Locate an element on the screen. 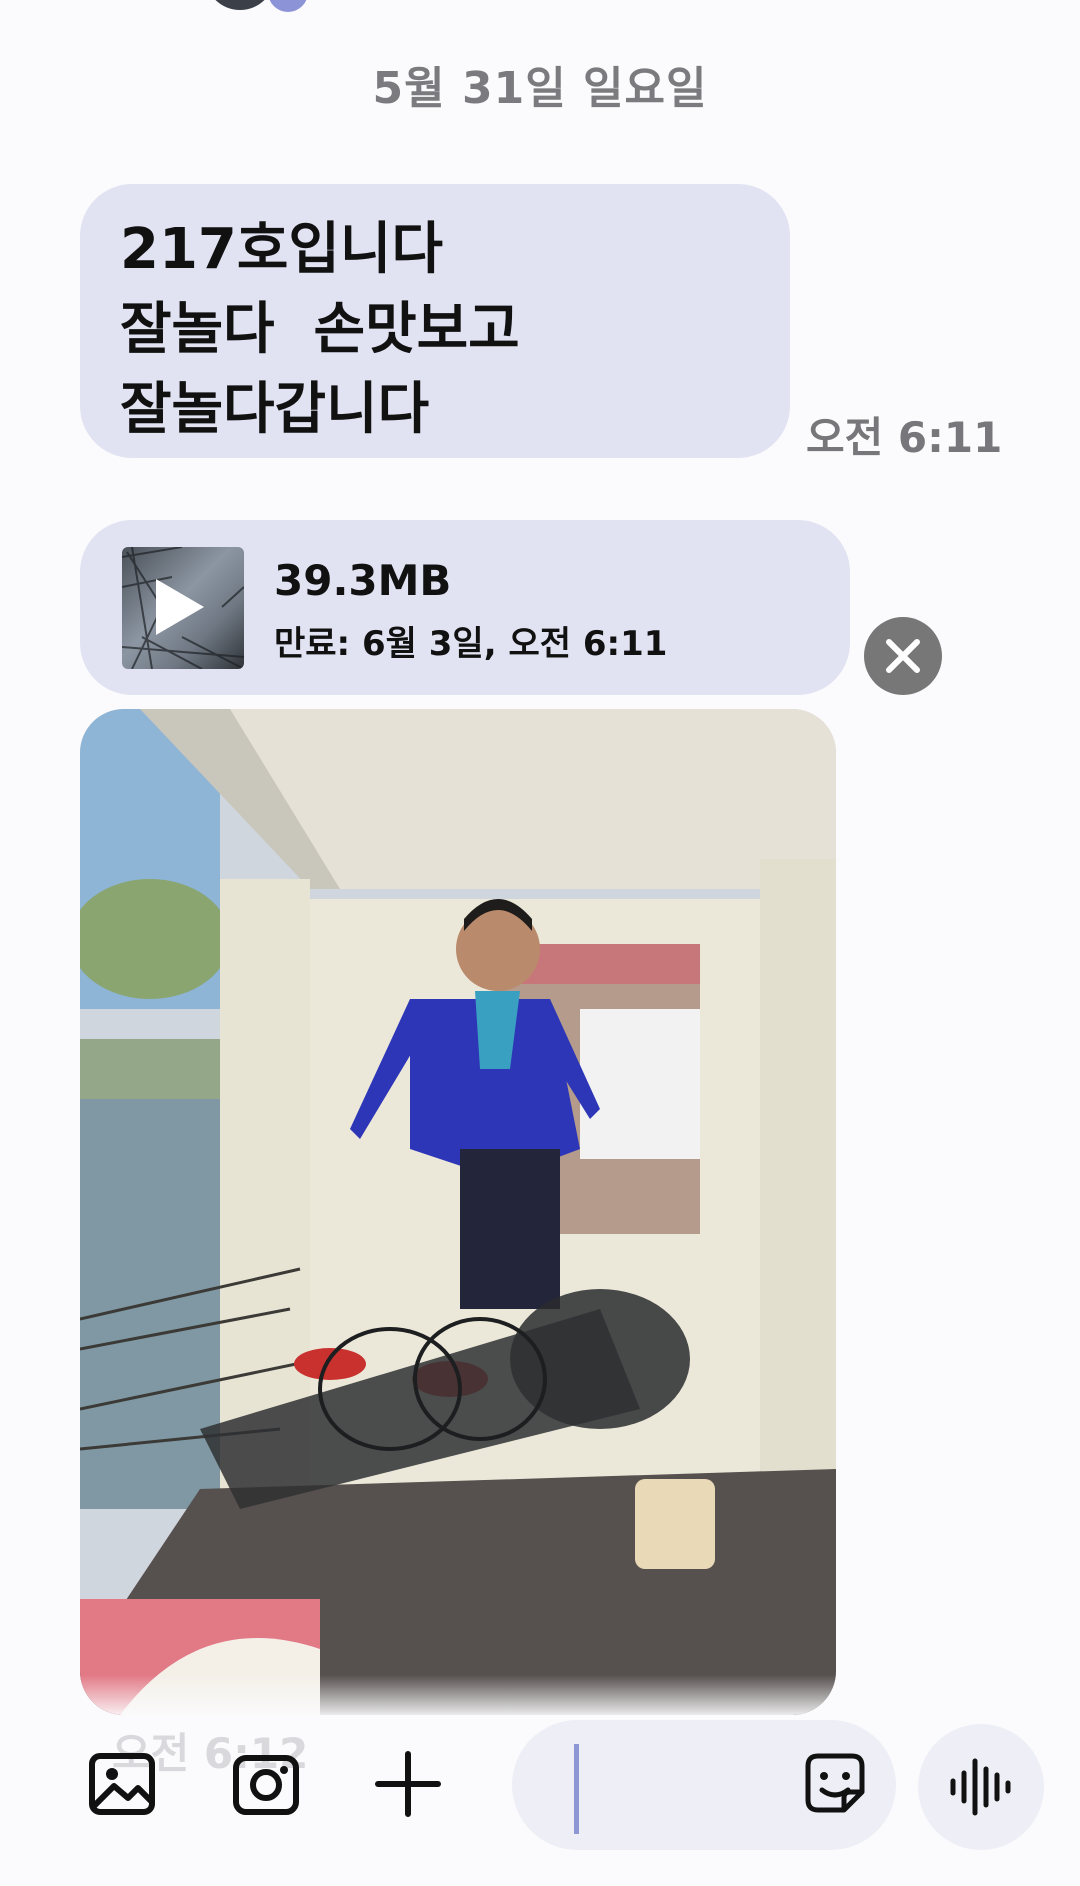 The image size is (1080, 1886). date-separator: 5월 31일 일요일 is located at coordinates (540, 88).